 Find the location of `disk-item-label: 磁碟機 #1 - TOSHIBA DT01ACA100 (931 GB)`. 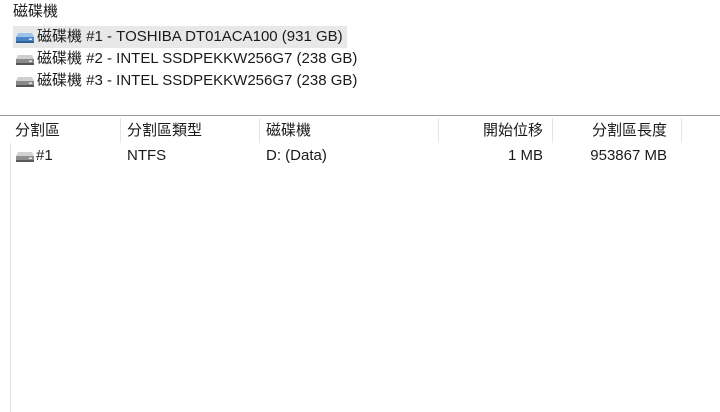

disk-item-label: 磁碟機 #1 - TOSHIBA DT01ACA100 (931 GB) is located at coordinates (190, 36).